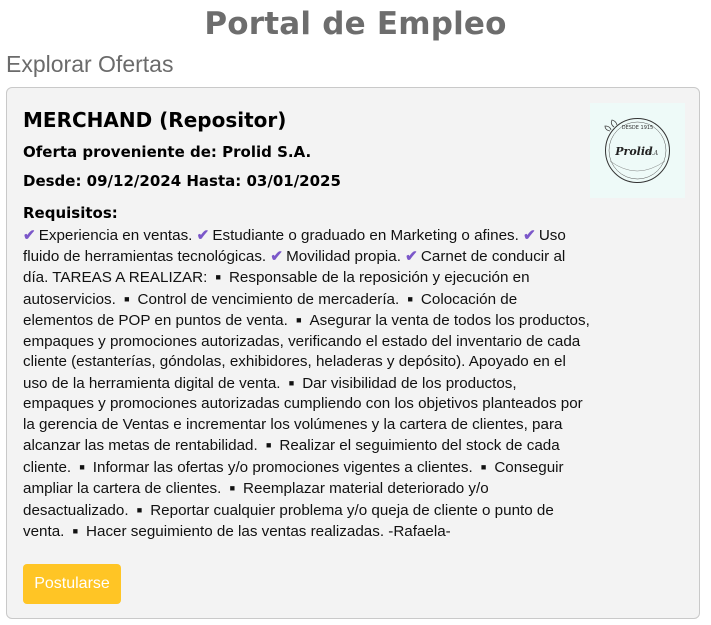 This screenshot has width=711, height=625. What do you see at coordinates (155, 120) in the screenshot?
I see `job-title: MERCHAND (Repositor)` at bounding box center [155, 120].